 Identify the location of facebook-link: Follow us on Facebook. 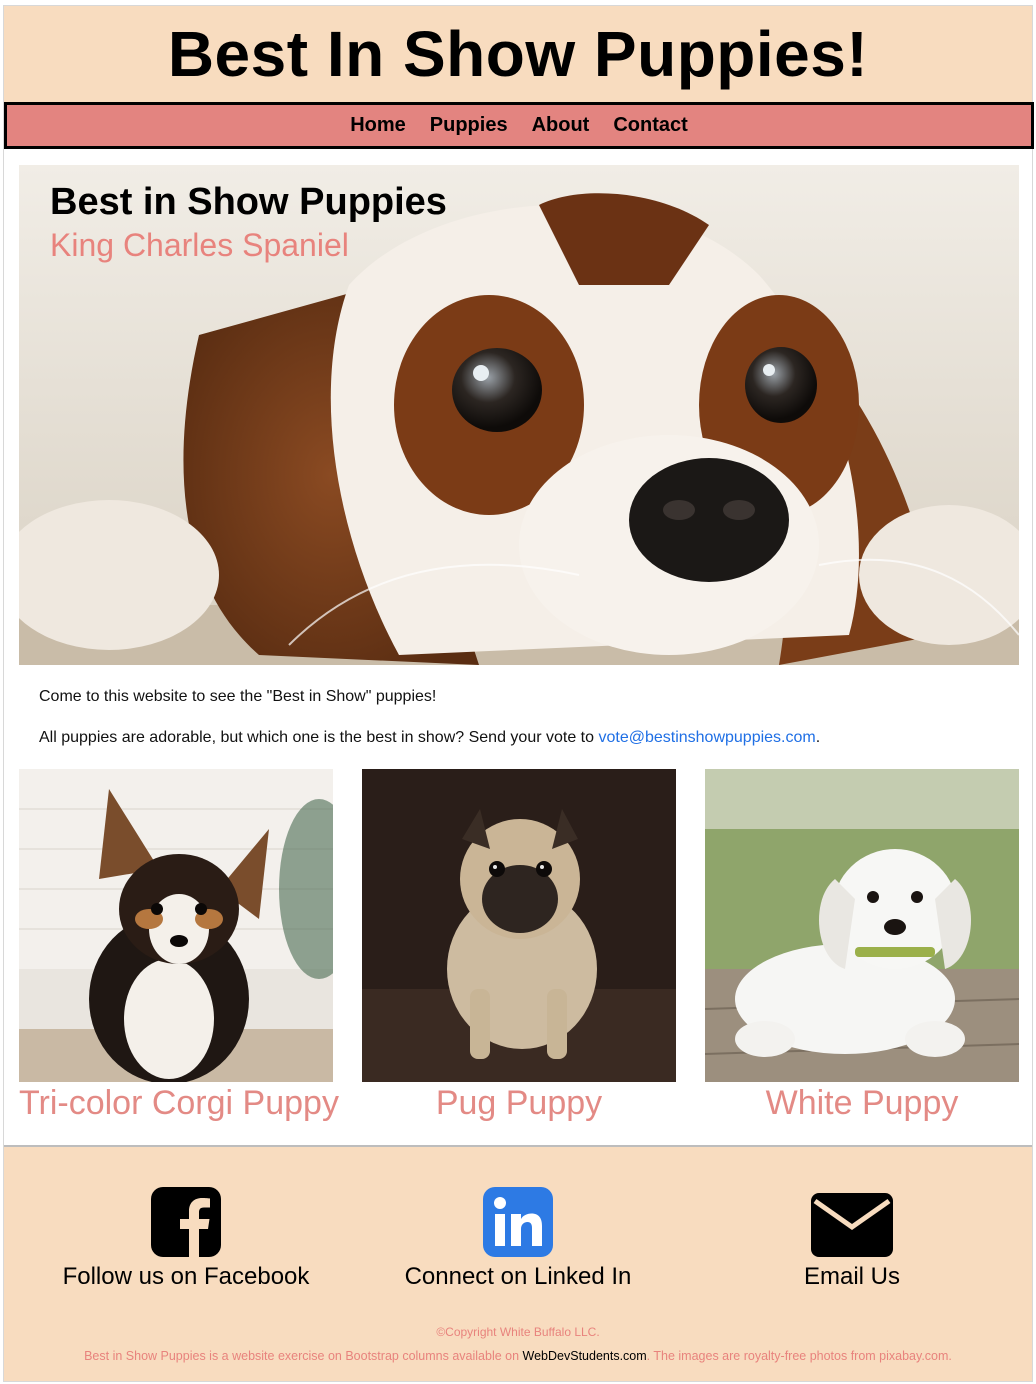
(186, 1239).